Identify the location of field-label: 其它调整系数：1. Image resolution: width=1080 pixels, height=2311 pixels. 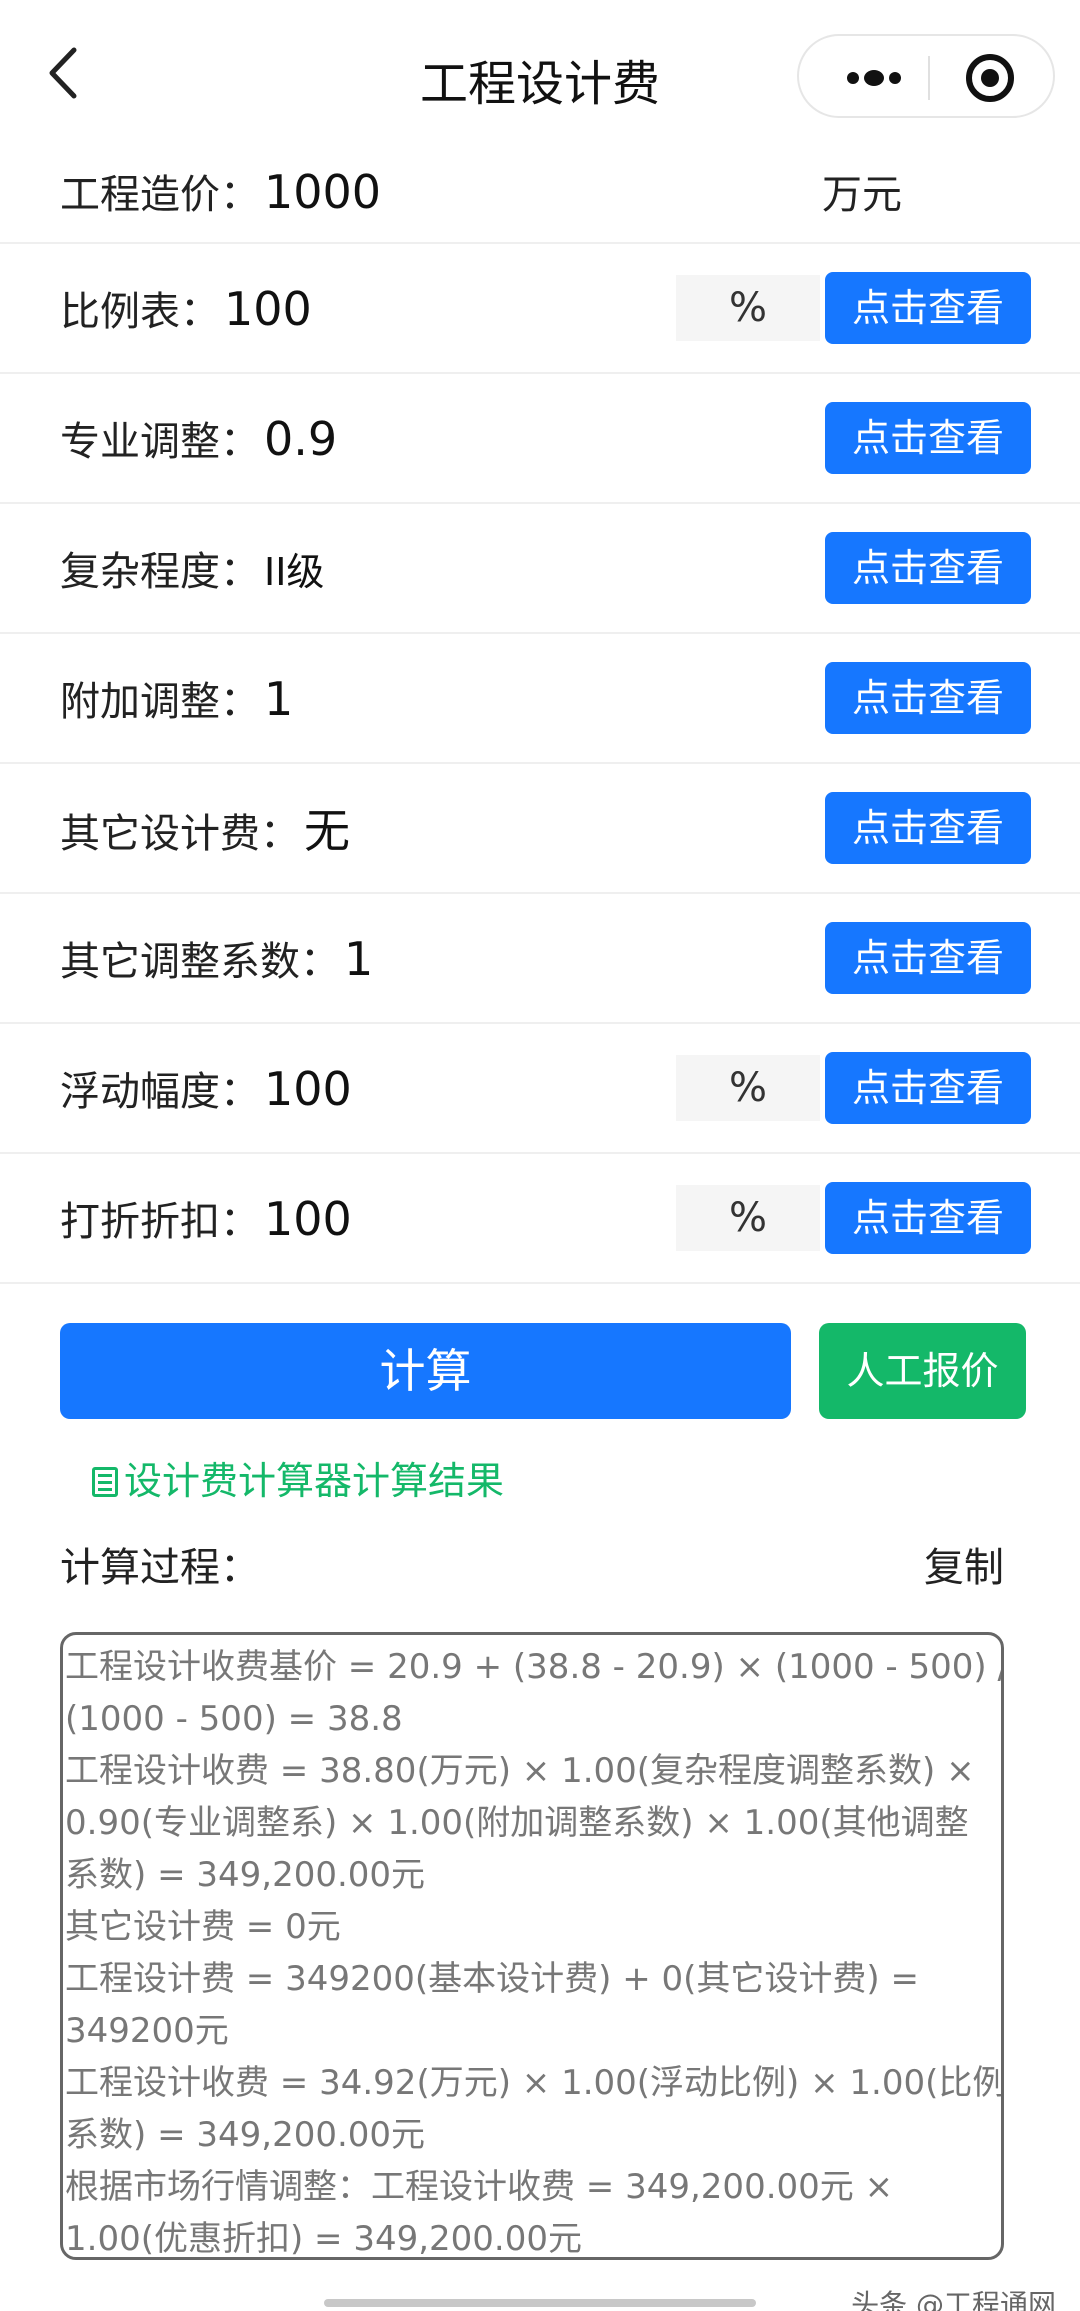
(217, 959).